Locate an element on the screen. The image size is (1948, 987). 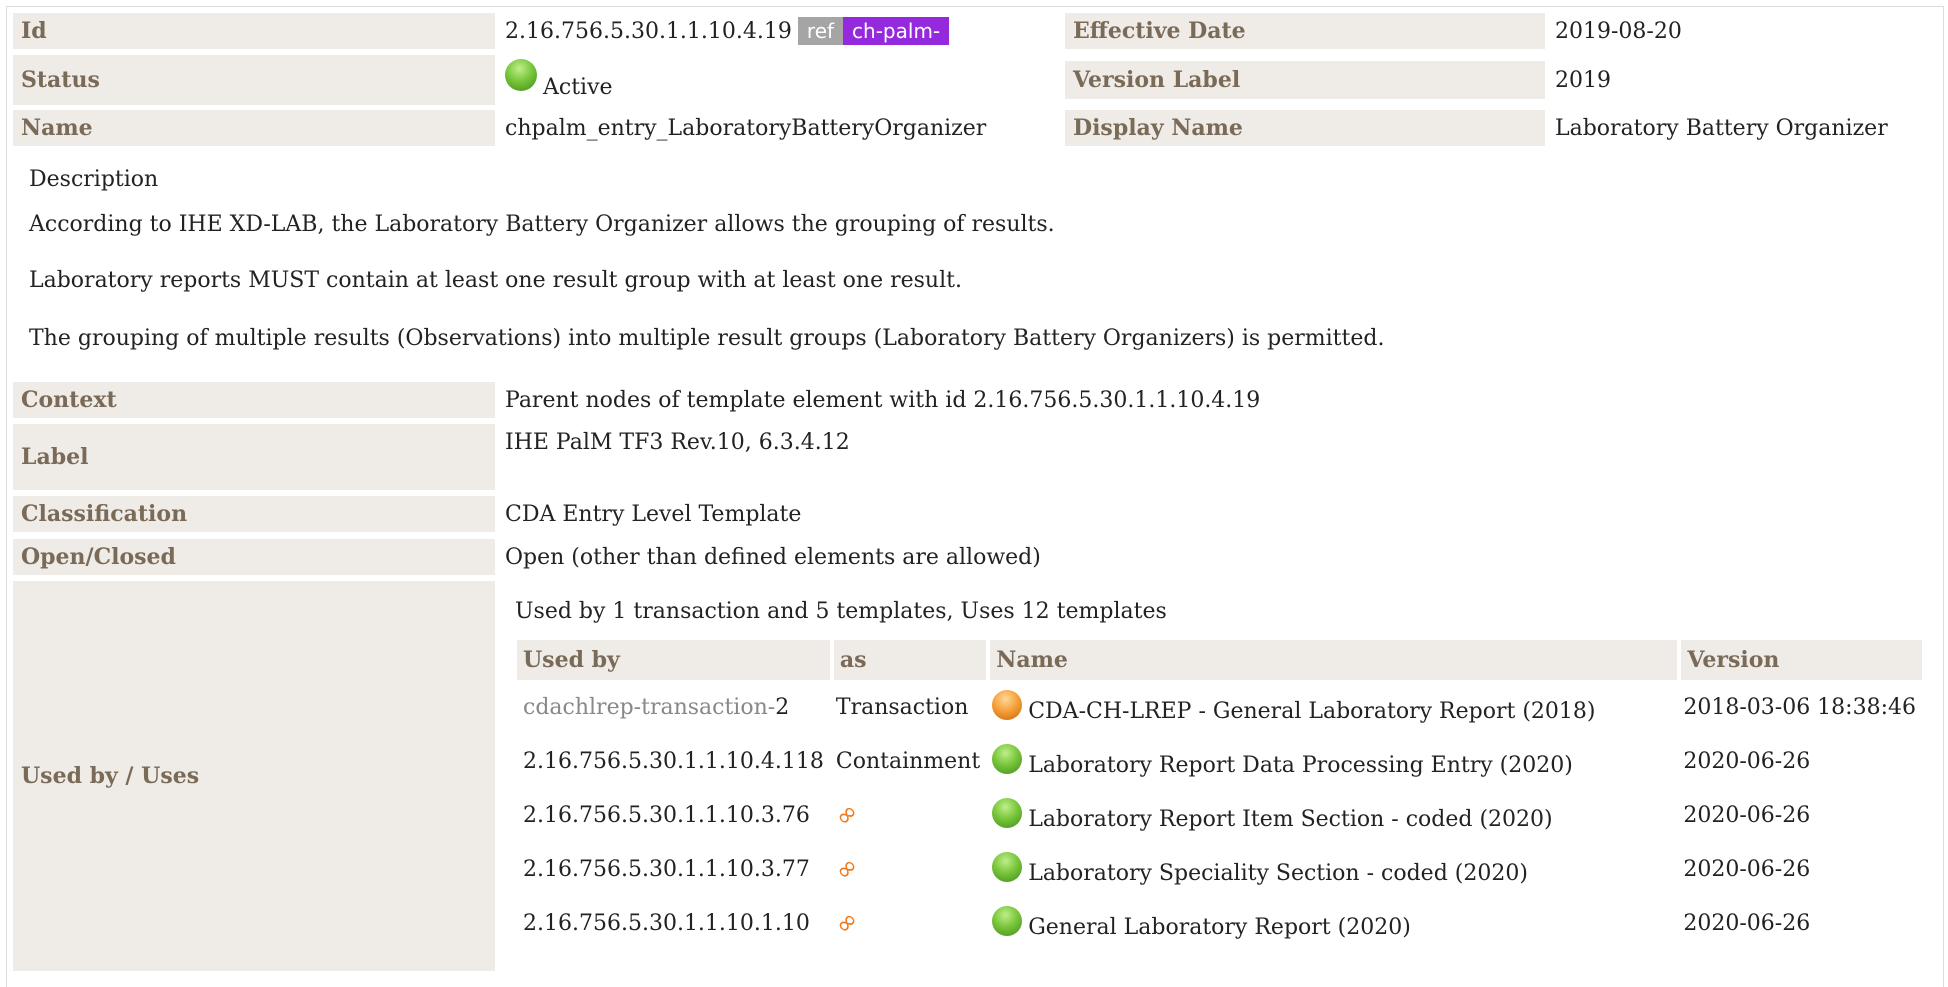
column-header-used-by: Used by is located at coordinates (673, 660).